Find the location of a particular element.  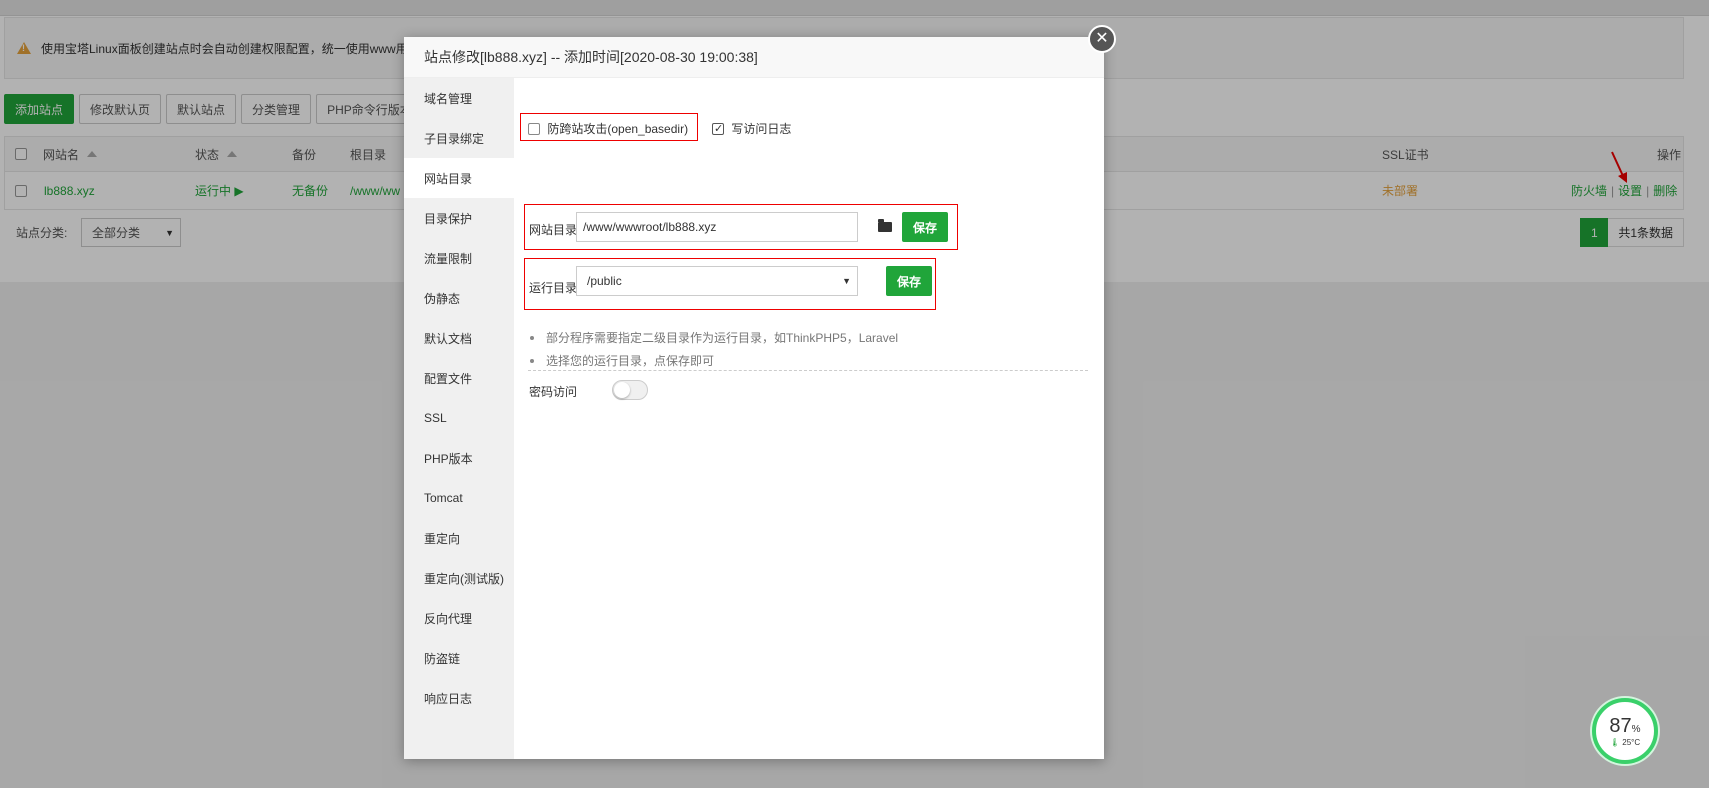

sidebar-item-traffic-limit: 流量限制 is located at coordinates (459, 258).